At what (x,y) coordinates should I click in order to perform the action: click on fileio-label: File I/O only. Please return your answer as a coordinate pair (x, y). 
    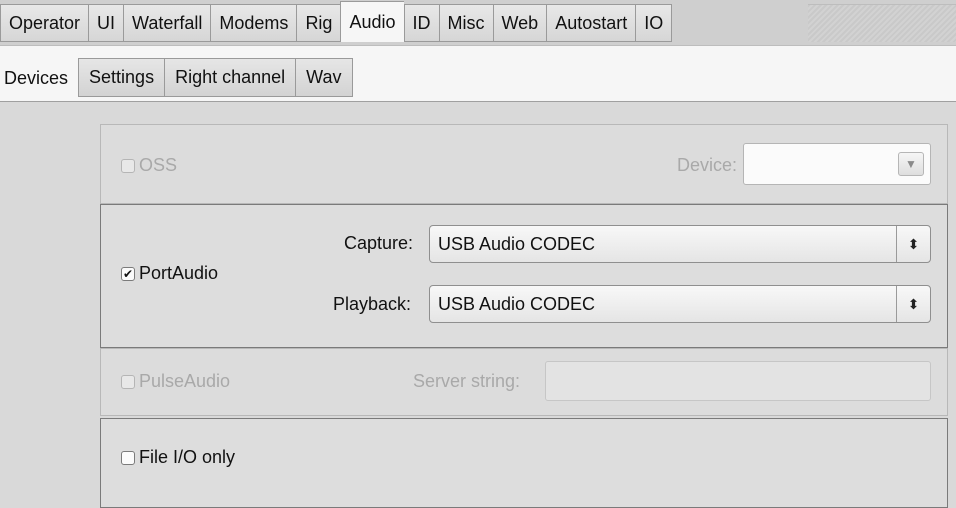
    Looking at the image, I should click on (187, 457).